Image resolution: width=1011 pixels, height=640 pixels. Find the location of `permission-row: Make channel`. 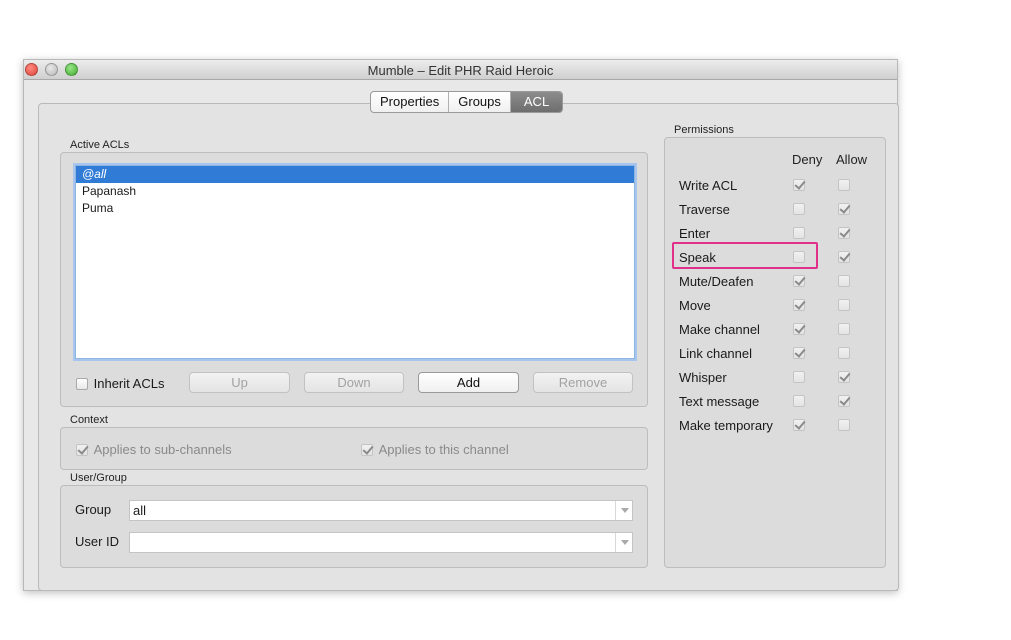

permission-row: Make channel is located at coordinates (779, 330).